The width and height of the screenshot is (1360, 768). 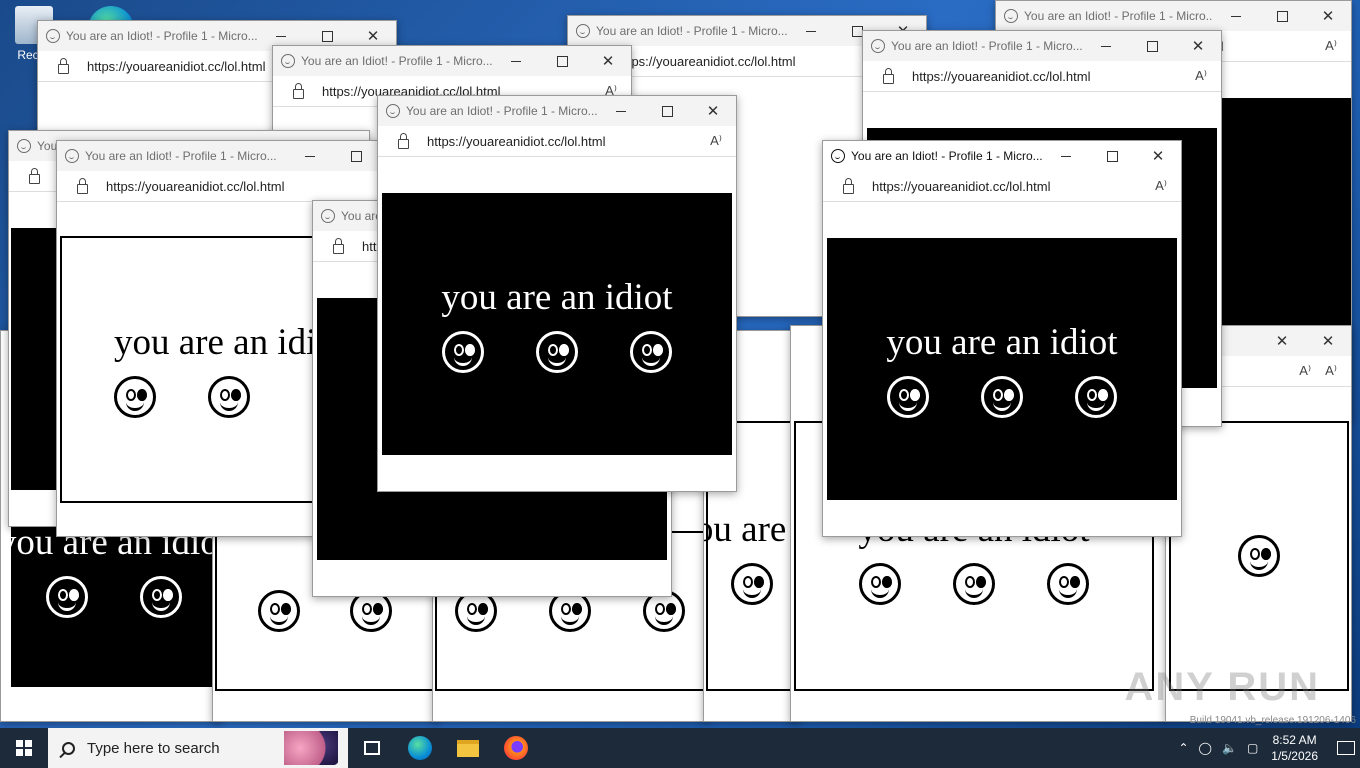 What do you see at coordinates (1272, 720) in the screenshot?
I see `build-info: Build 19041.vb_release.191206-1406` at bounding box center [1272, 720].